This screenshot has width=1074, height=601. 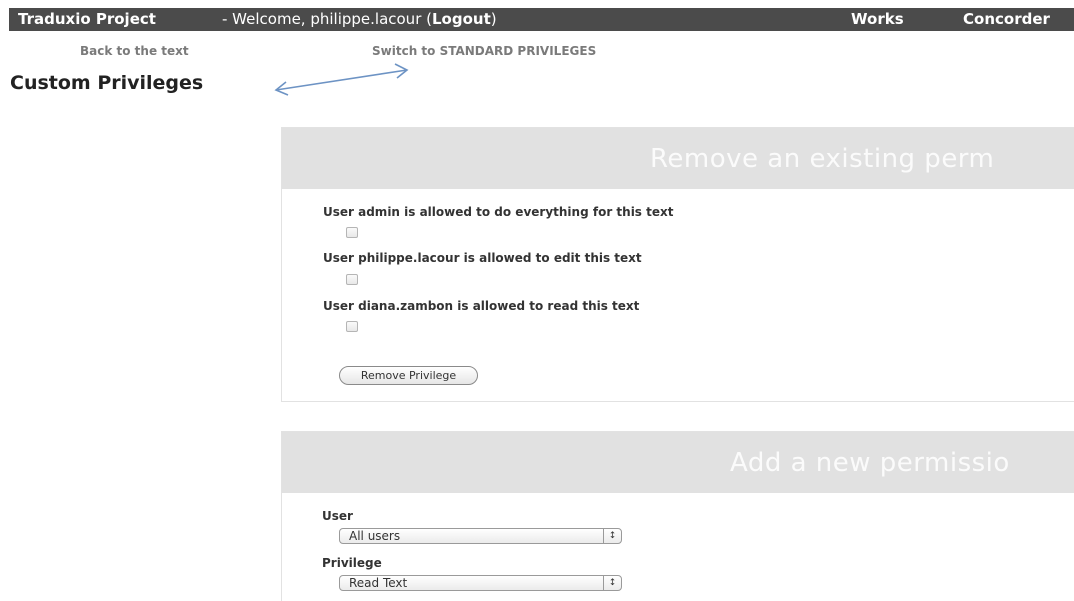 What do you see at coordinates (352, 279) in the screenshot?
I see `permission-checkbox-philippe` at bounding box center [352, 279].